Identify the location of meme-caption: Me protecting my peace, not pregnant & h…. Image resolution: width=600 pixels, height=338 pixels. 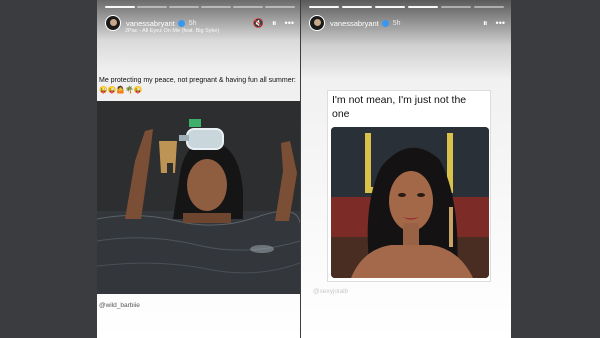
(197, 85).